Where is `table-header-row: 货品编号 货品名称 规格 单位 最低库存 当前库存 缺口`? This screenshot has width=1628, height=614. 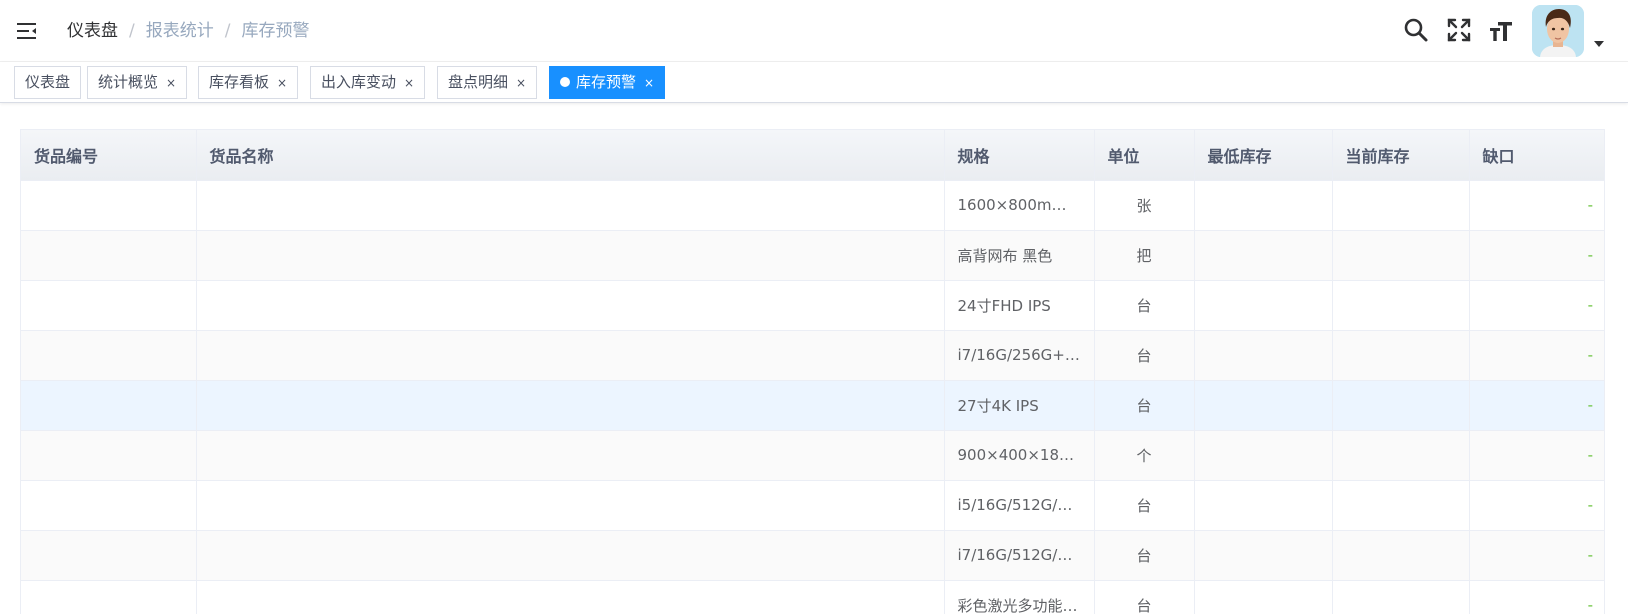
table-header-row: 货品编号 货品名称 规格 单位 最低库存 当前库存 缺口 is located at coordinates (812, 155).